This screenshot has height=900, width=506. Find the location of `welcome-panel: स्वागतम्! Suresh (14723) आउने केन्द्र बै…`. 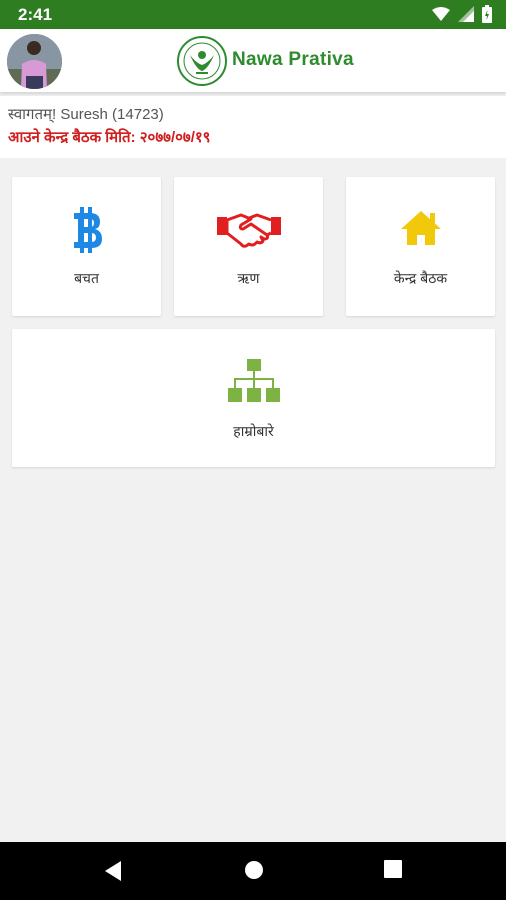

welcome-panel: स्वागतम्! Suresh (14723) आउने केन्द्र बै… is located at coordinates (253, 127).